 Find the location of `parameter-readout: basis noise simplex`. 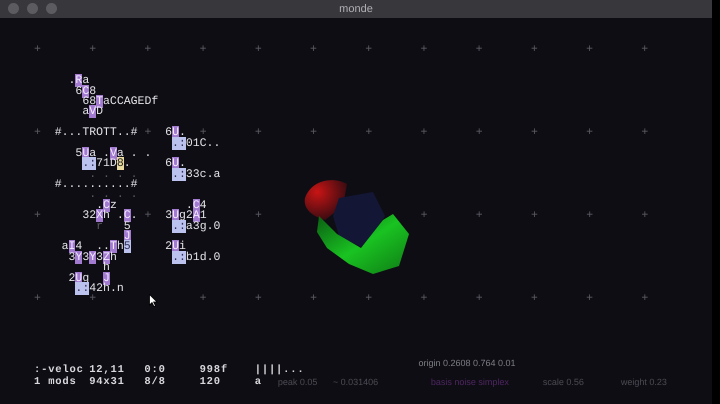

parameter-readout: basis noise simplex is located at coordinates (470, 382).